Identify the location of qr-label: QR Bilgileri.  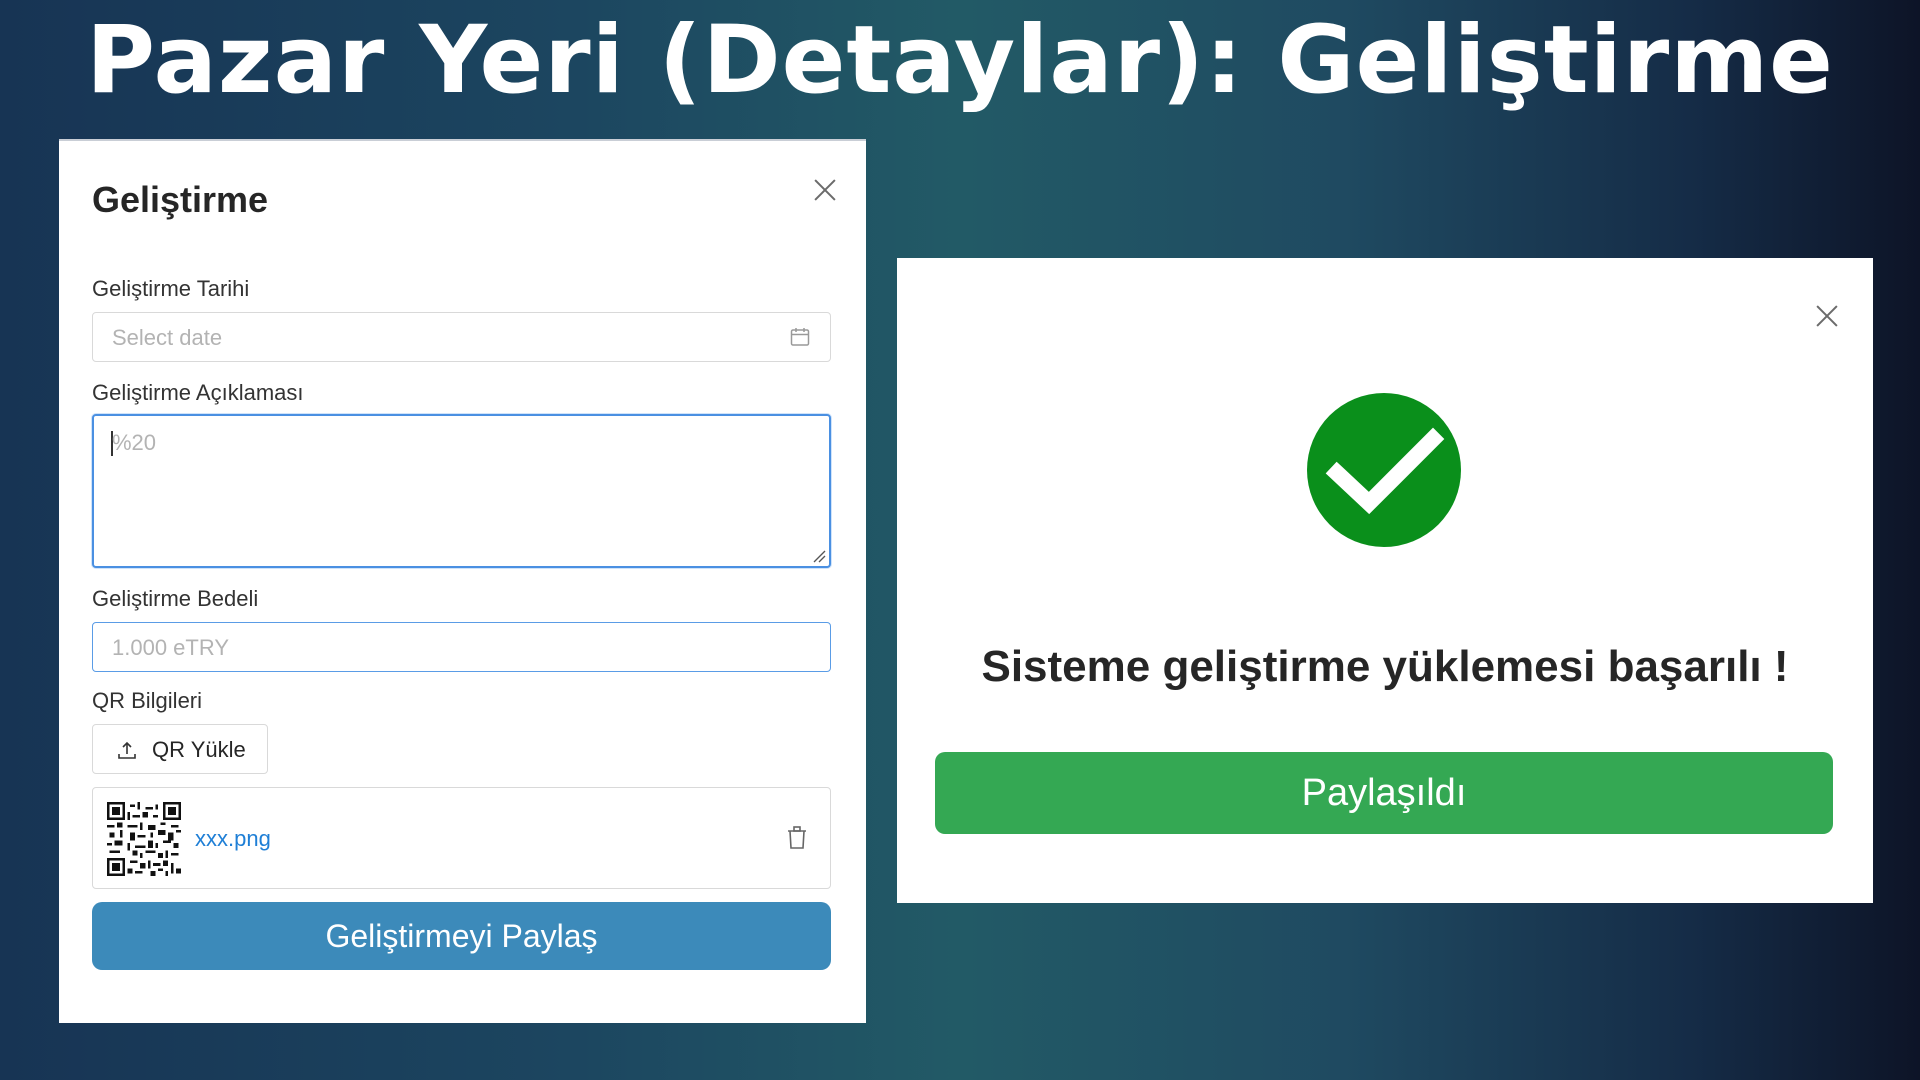
(147, 700).